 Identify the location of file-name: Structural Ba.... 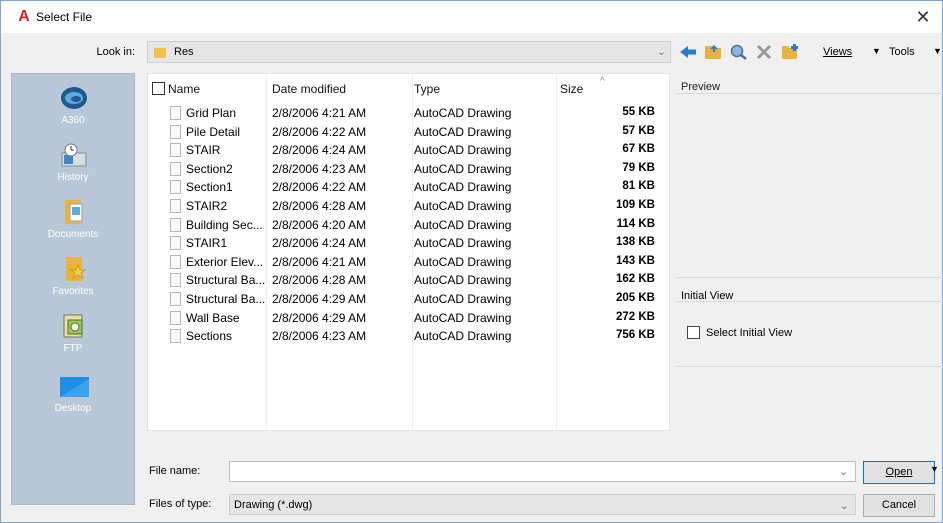
(226, 280).